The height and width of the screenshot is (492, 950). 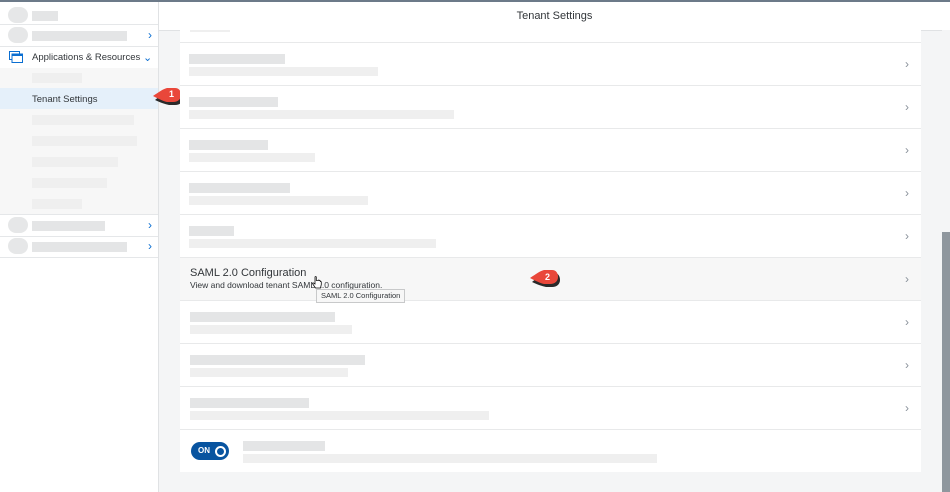 I want to click on tooltip: SAML 2.0 Configuration, so click(x=361, y=296).